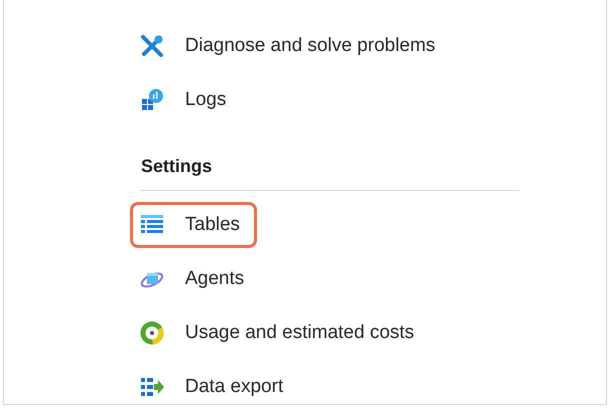 This screenshot has width=610, height=410. Describe the element at coordinates (152, 387) in the screenshot. I see `export-icon` at that location.